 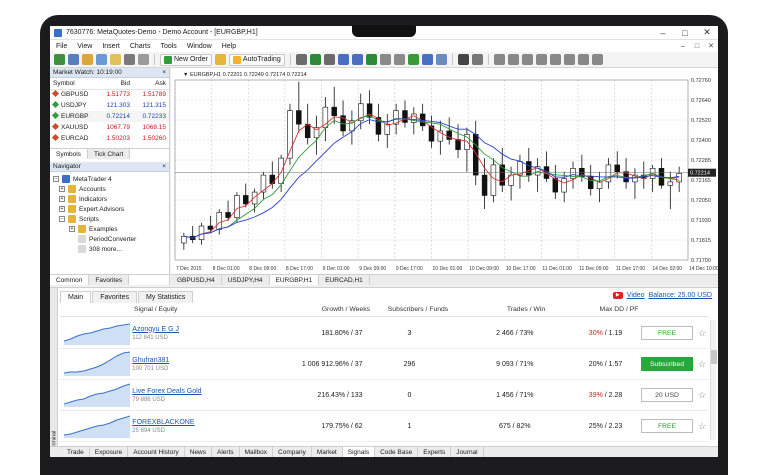 I want to click on crosshair-icon, so click(x=477, y=59).